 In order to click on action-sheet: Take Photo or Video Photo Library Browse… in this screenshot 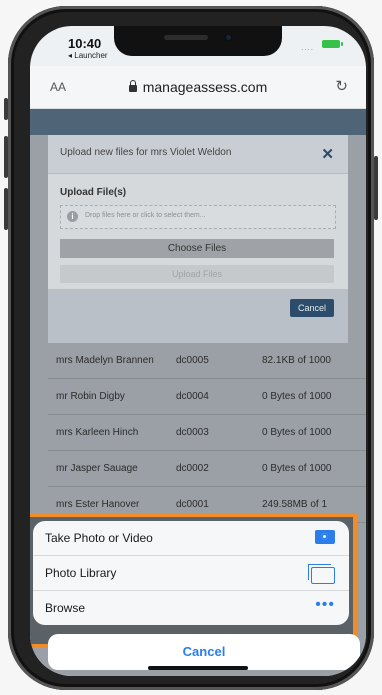, I will do `click(191, 573)`.